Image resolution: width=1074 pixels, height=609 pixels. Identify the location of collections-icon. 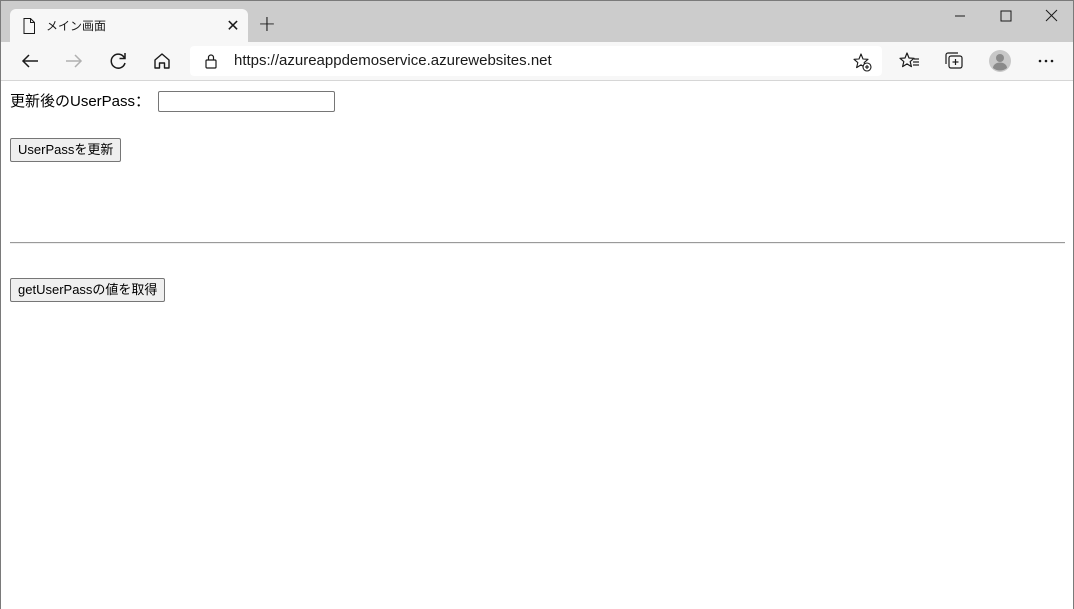
(954, 60).